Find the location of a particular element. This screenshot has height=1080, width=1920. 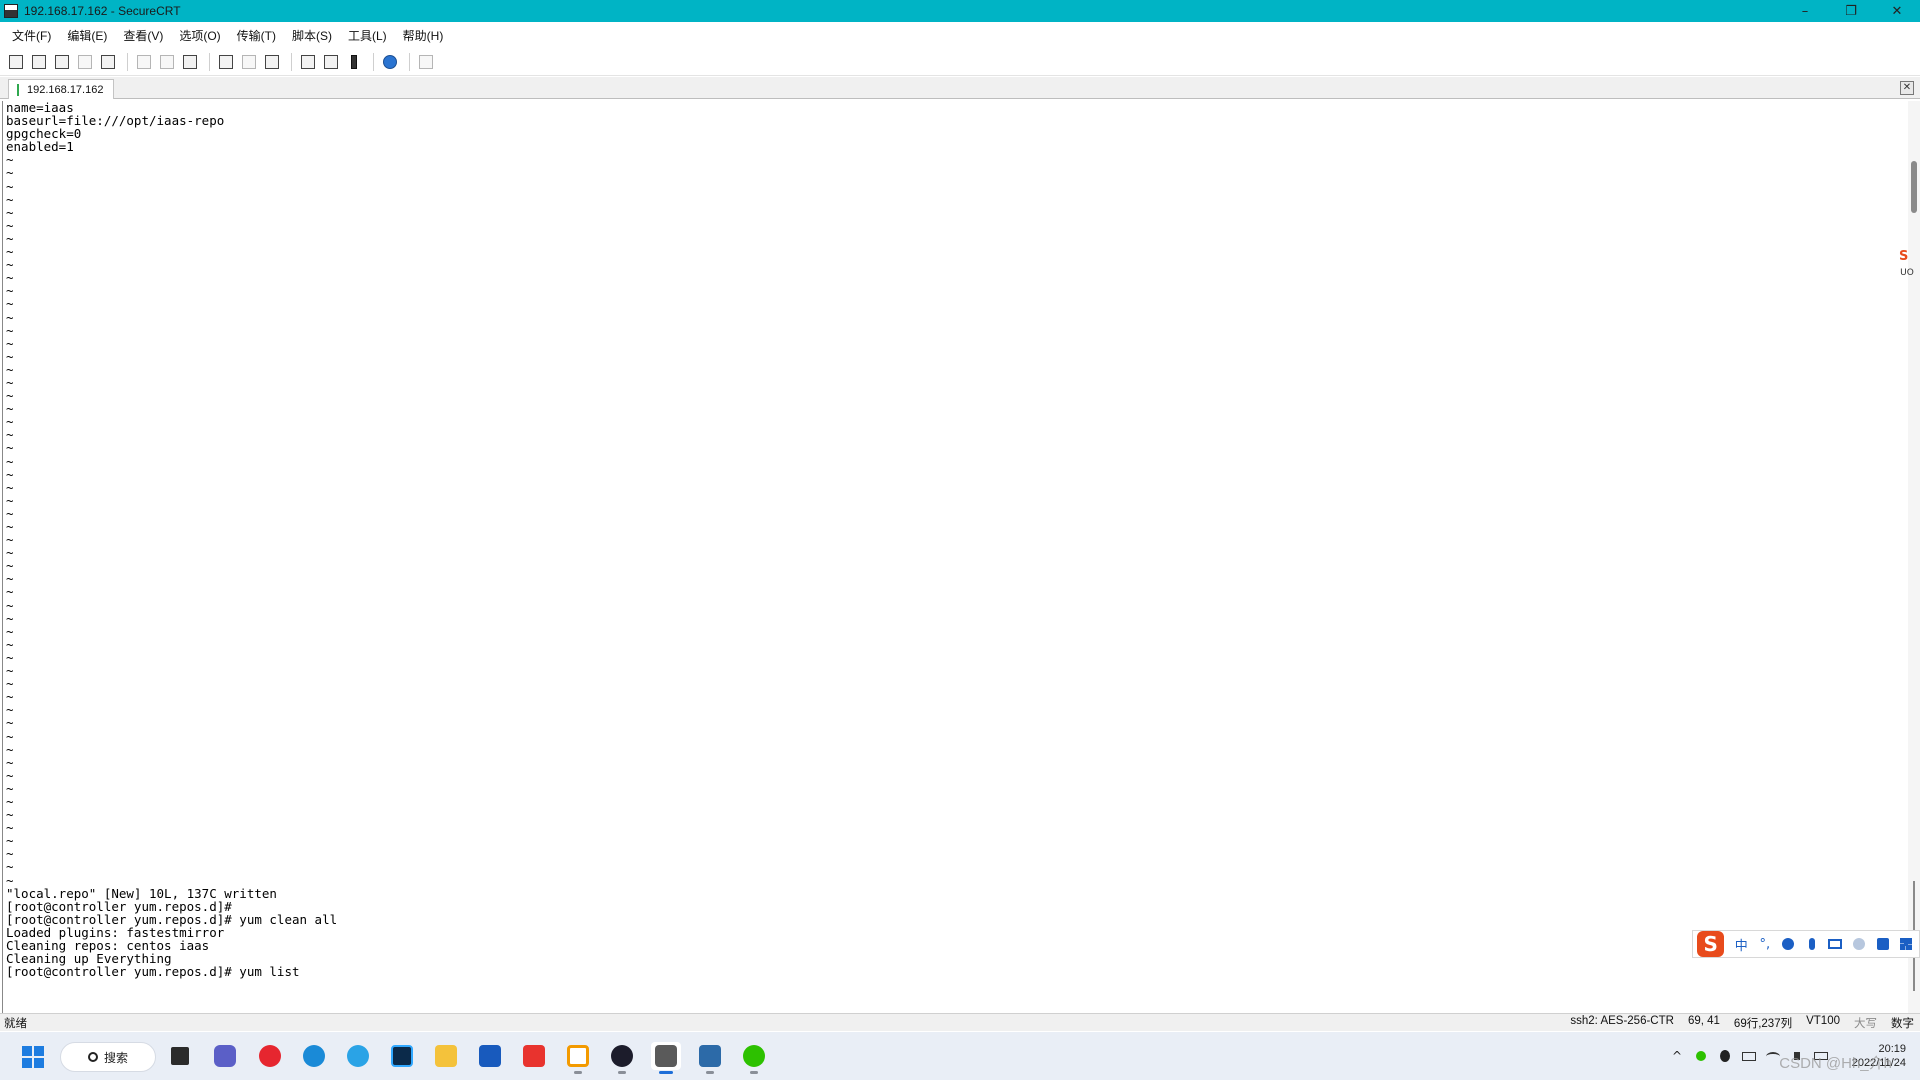

maximize-button: ❐ is located at coordinates (1851, 11).